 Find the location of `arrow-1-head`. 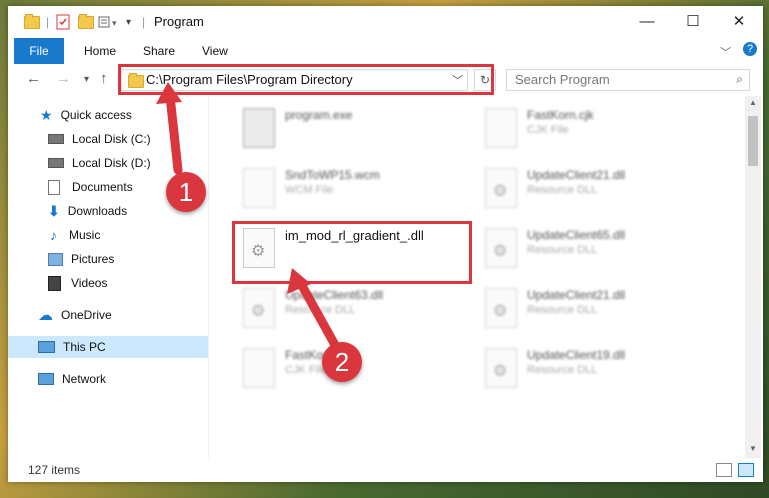

arrow-1-head is located at coordinates (169, 93).